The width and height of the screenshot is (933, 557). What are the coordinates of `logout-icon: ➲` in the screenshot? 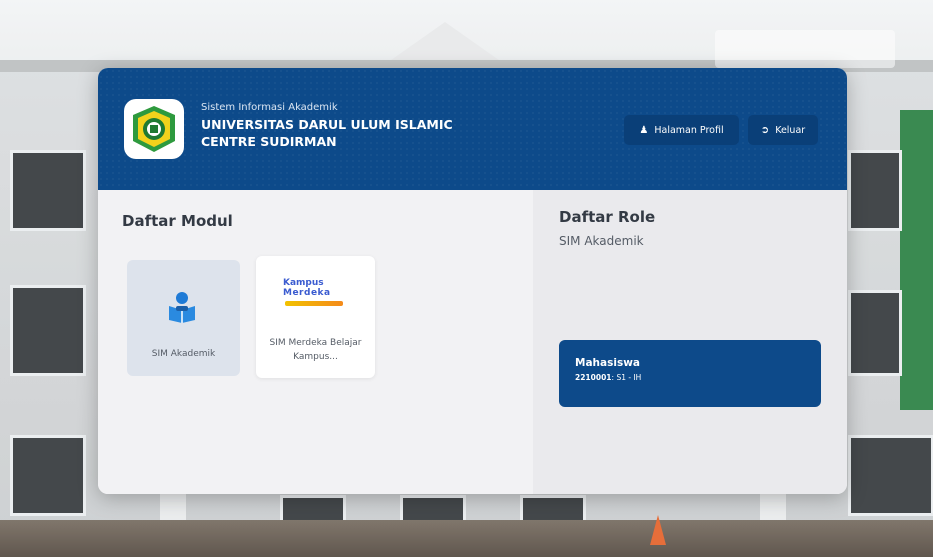 It's located at (765, 130).